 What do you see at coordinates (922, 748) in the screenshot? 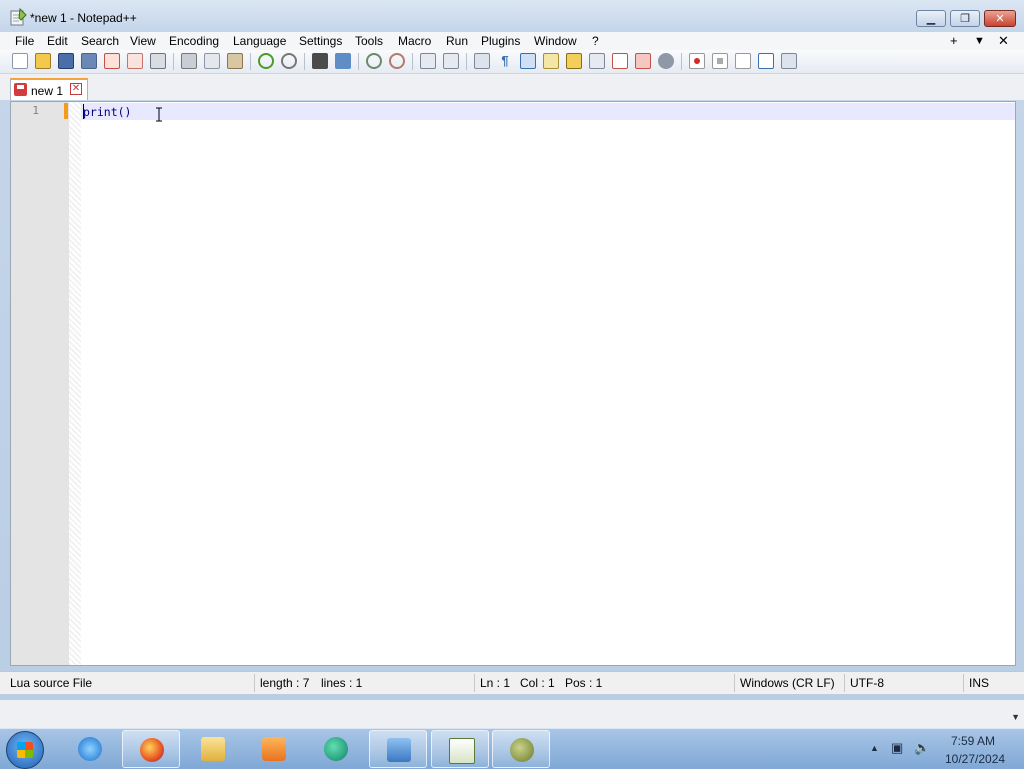
I see `volume-icon: 🔈` at bounding box center [922, 748].